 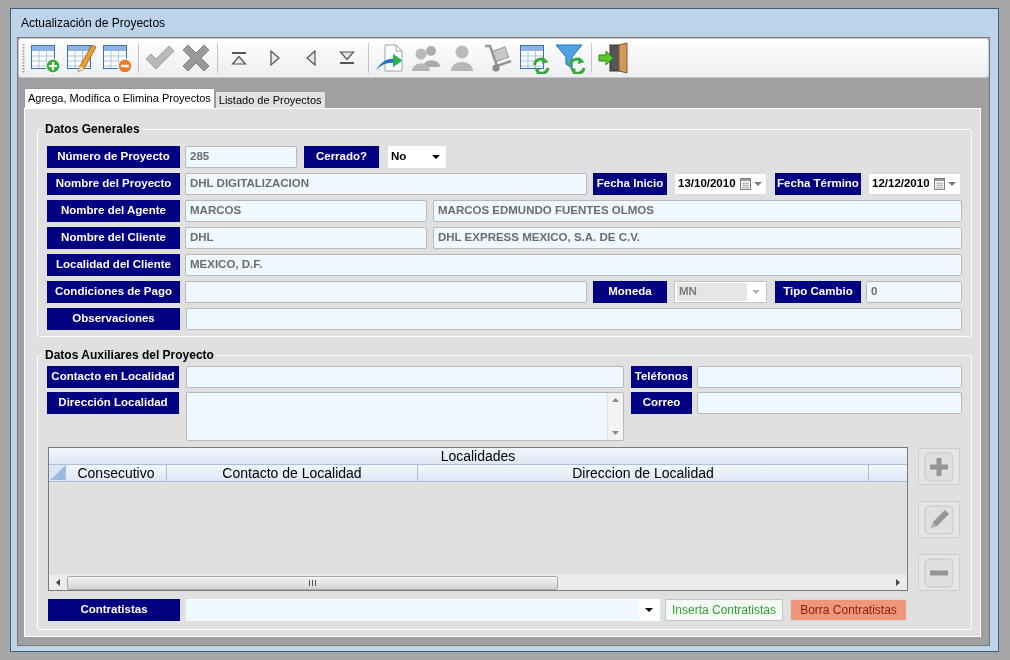 What do you see at coordinates (643, 473) in the screenshot?
I see `column-header: Direccion de Localidad` at bounding box center [643, 473].